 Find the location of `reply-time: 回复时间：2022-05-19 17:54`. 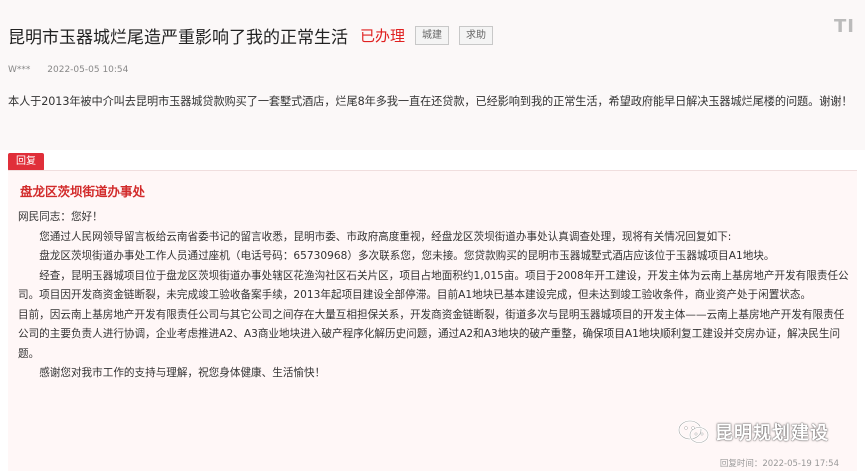

reply-time: 回复时间：2022-05-19 17:54 is located at coordinates (779, 464).